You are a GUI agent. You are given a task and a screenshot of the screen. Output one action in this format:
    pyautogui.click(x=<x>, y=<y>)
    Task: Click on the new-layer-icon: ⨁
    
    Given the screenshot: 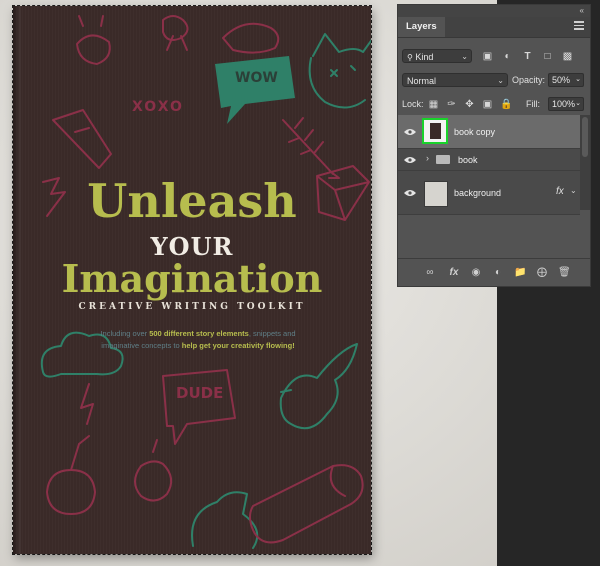 What is the action you would take?
    pyautogui.click(x=542, y=273)
    